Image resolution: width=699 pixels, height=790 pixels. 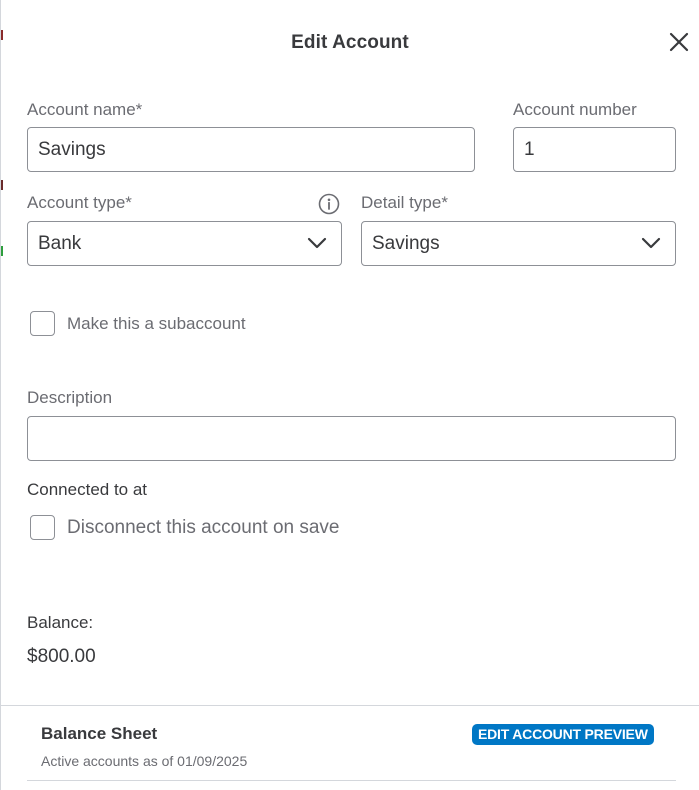 What do you see at coordinates (404, 202) in the screenshot?
I see `detail-type-label: Detail type*` at bounding box center [404, 202].